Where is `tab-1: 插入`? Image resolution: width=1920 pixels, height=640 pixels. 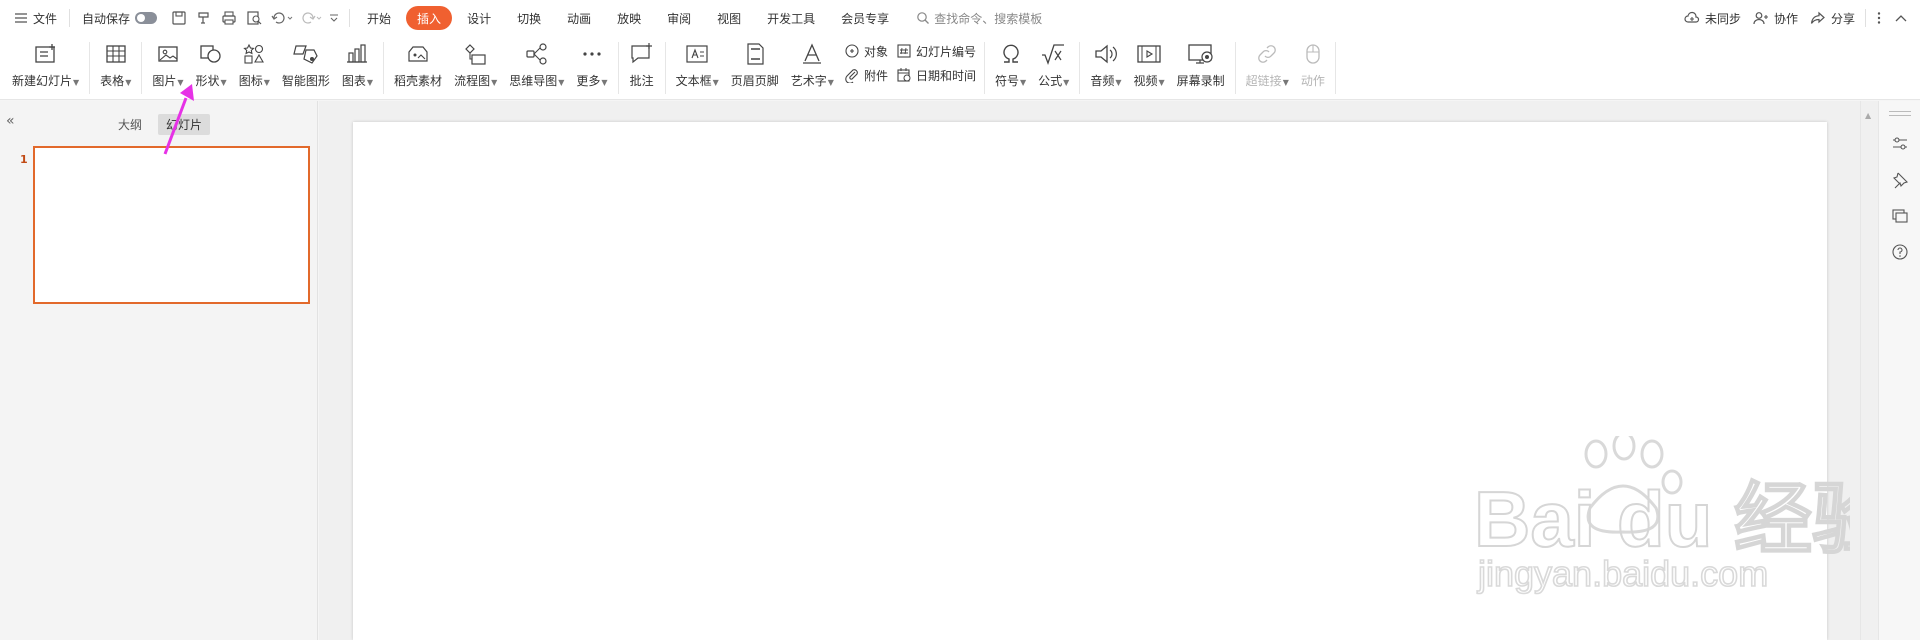 tab-1: 插入 is located at coordinates (429, 18).